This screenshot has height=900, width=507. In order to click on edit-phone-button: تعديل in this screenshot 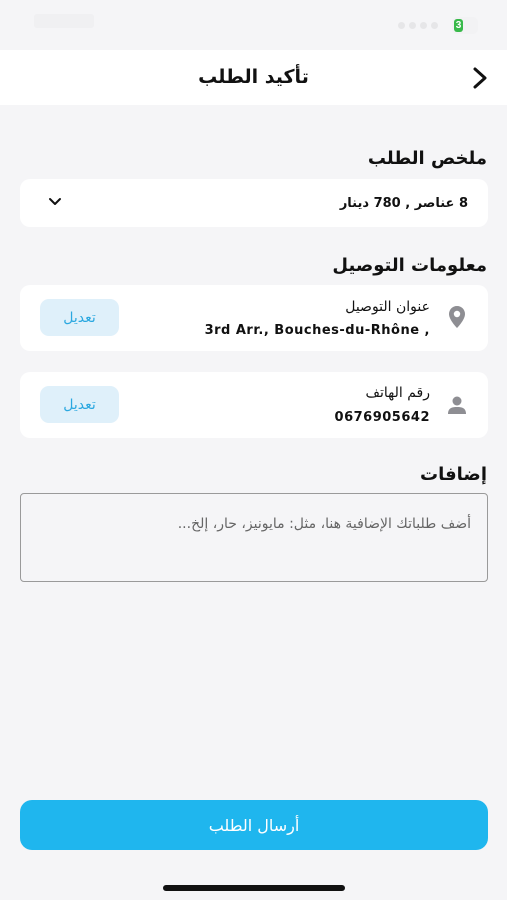, I will do `click(79, 404)`.